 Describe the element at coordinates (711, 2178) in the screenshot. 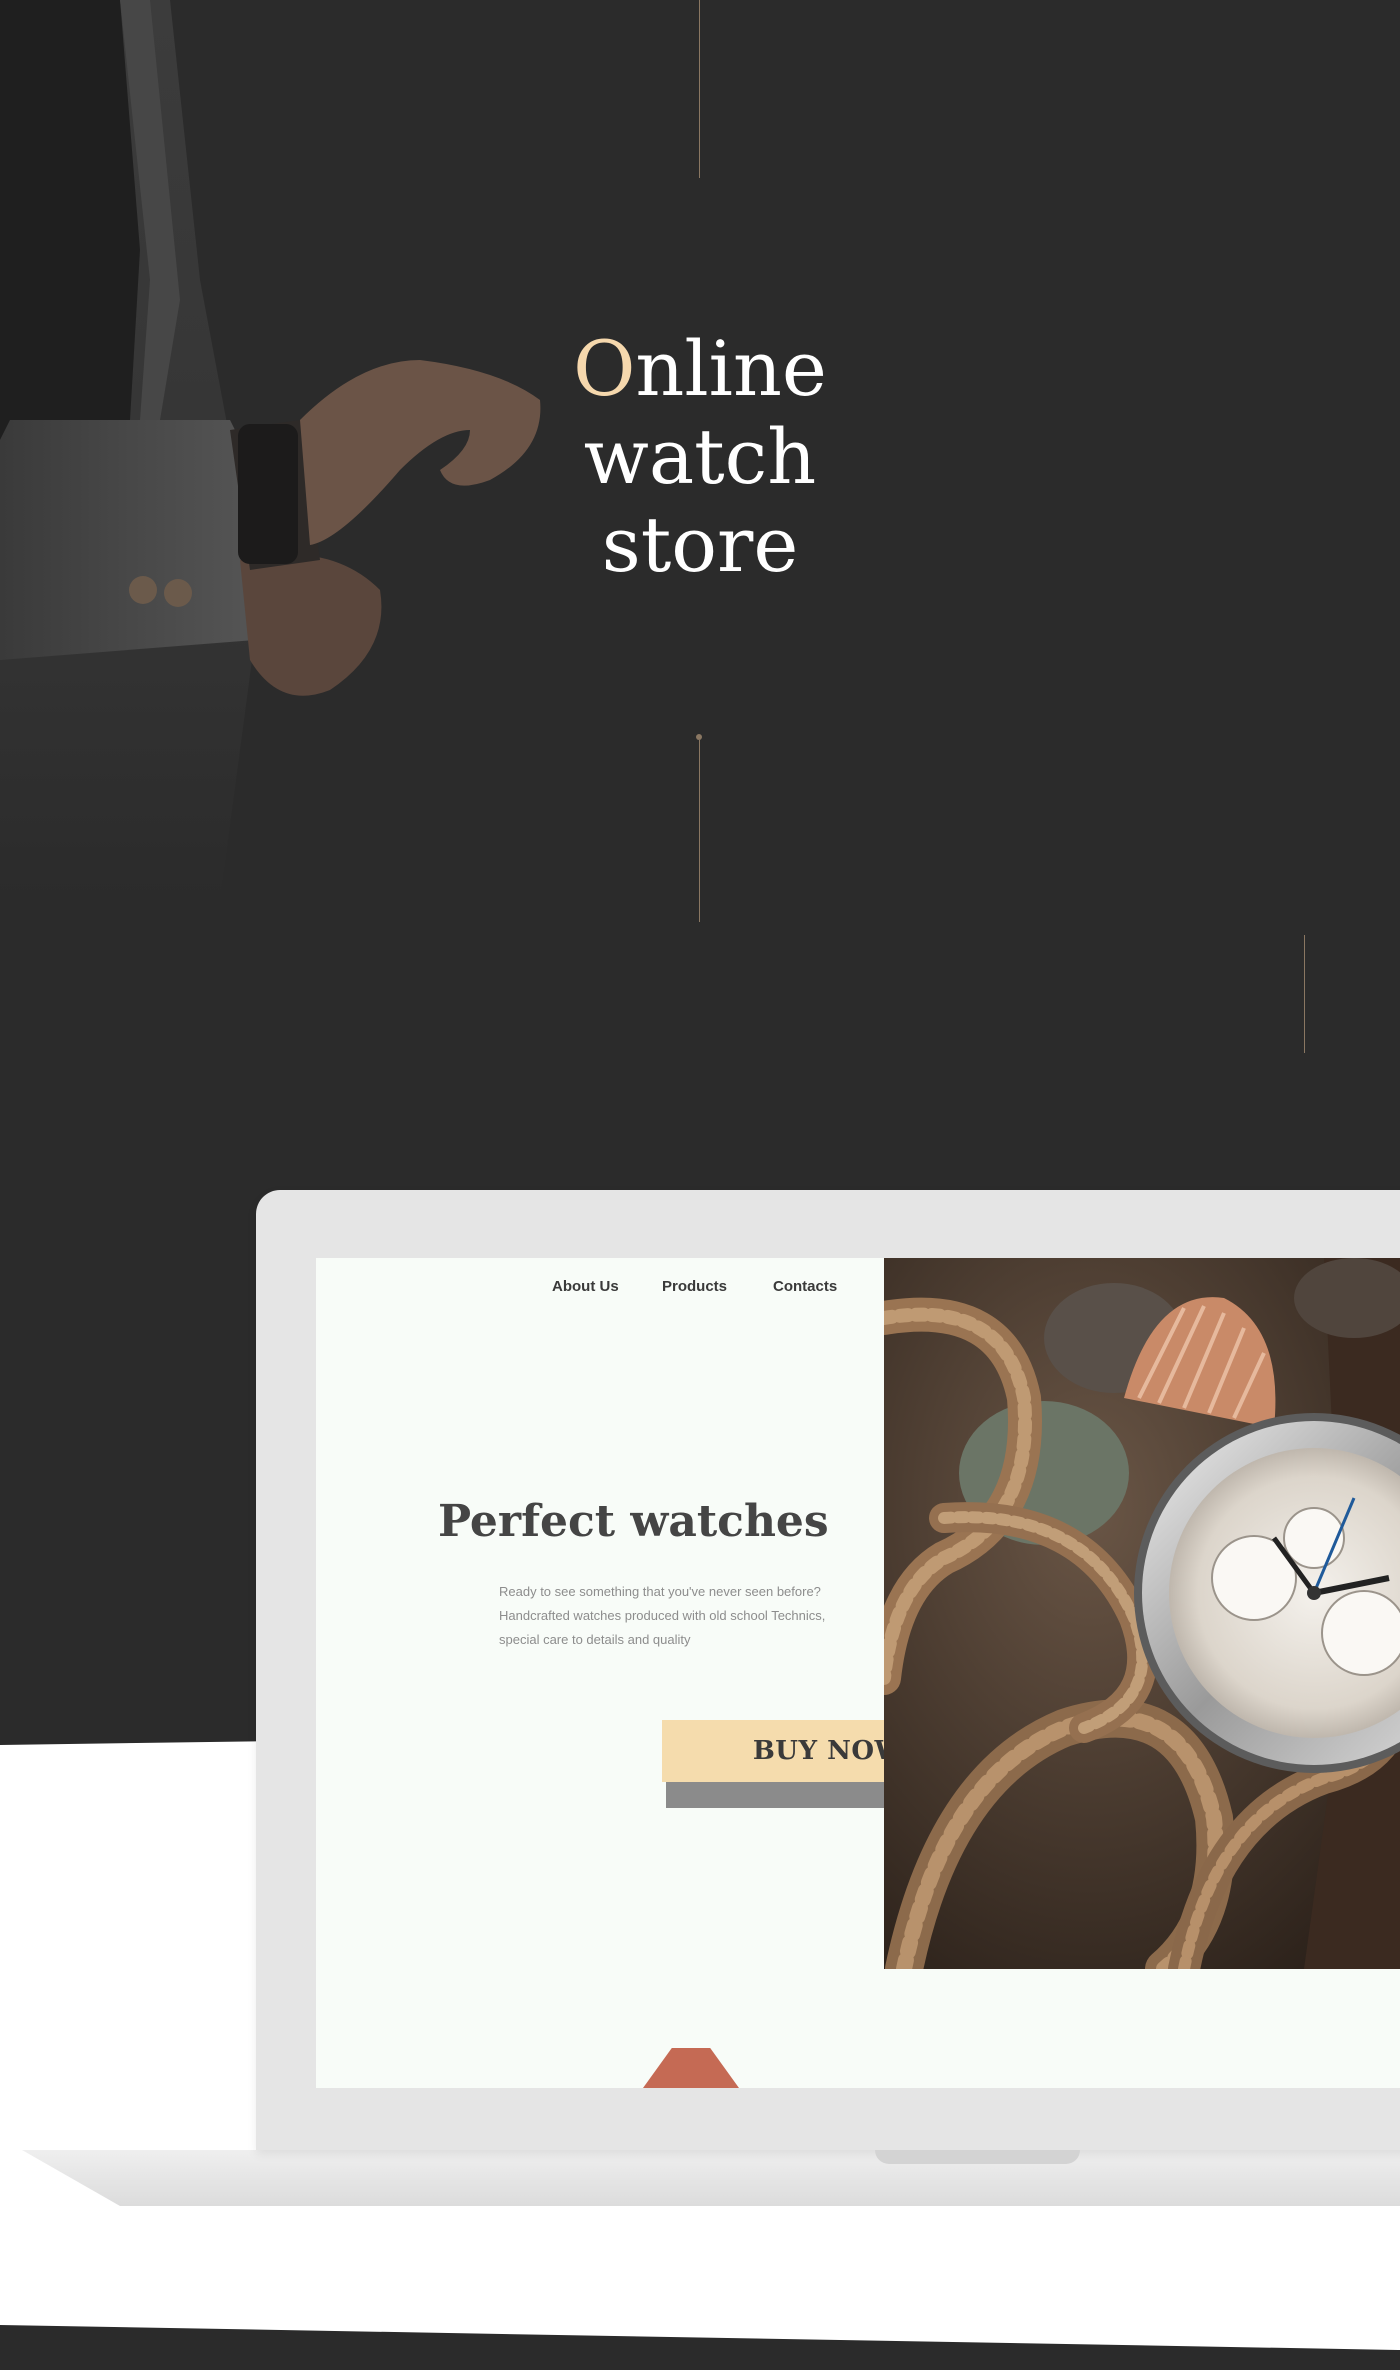

I see `laptop-base` at that location.